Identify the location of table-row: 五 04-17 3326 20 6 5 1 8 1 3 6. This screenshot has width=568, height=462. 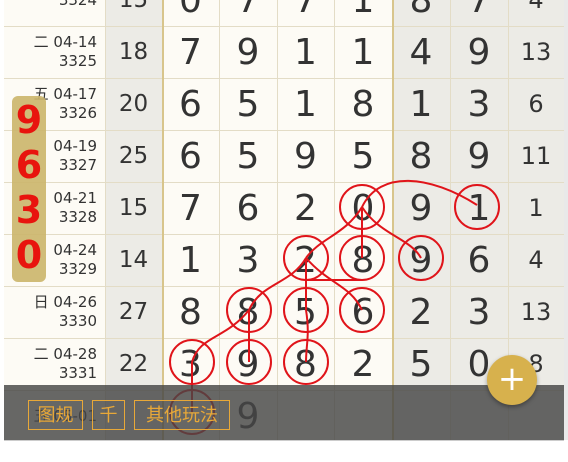
(284, 104).